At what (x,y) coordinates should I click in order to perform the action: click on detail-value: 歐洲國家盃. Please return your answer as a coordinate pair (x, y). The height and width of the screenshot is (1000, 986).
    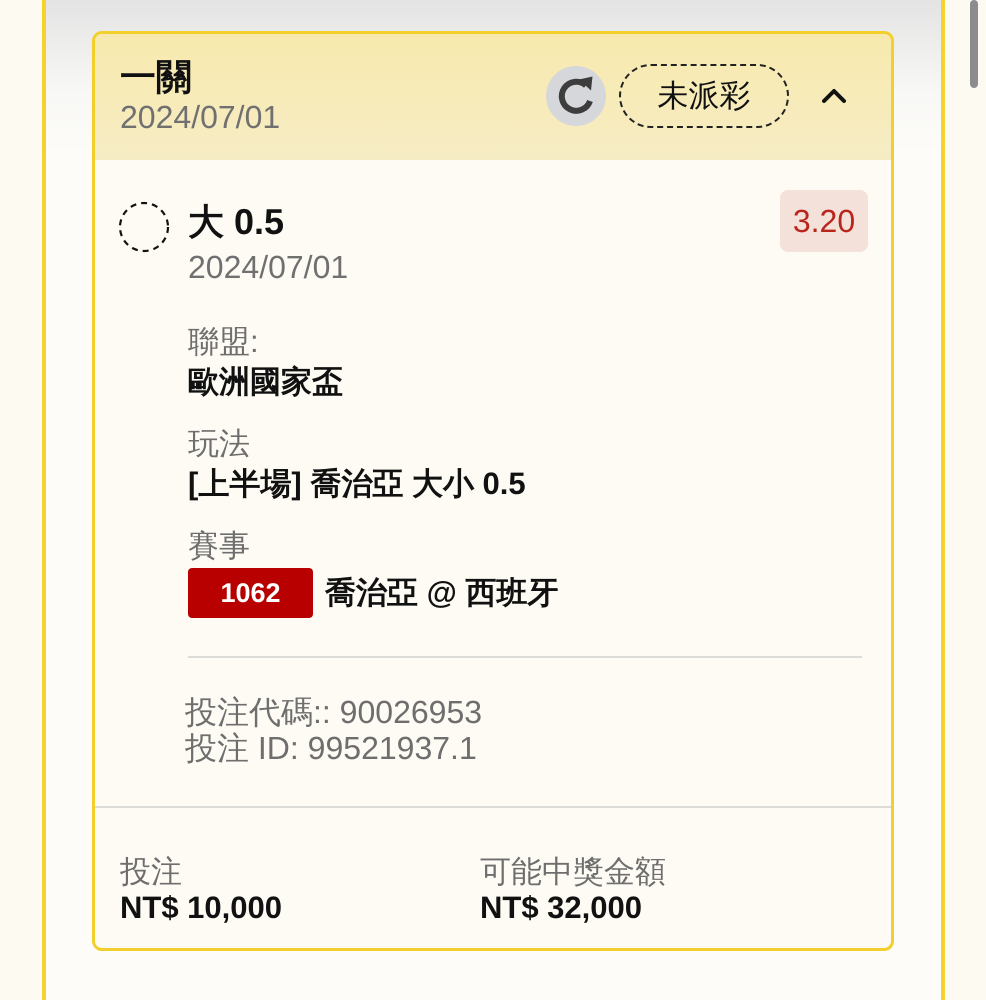
    Looking at the image, I should click on (266, 382).